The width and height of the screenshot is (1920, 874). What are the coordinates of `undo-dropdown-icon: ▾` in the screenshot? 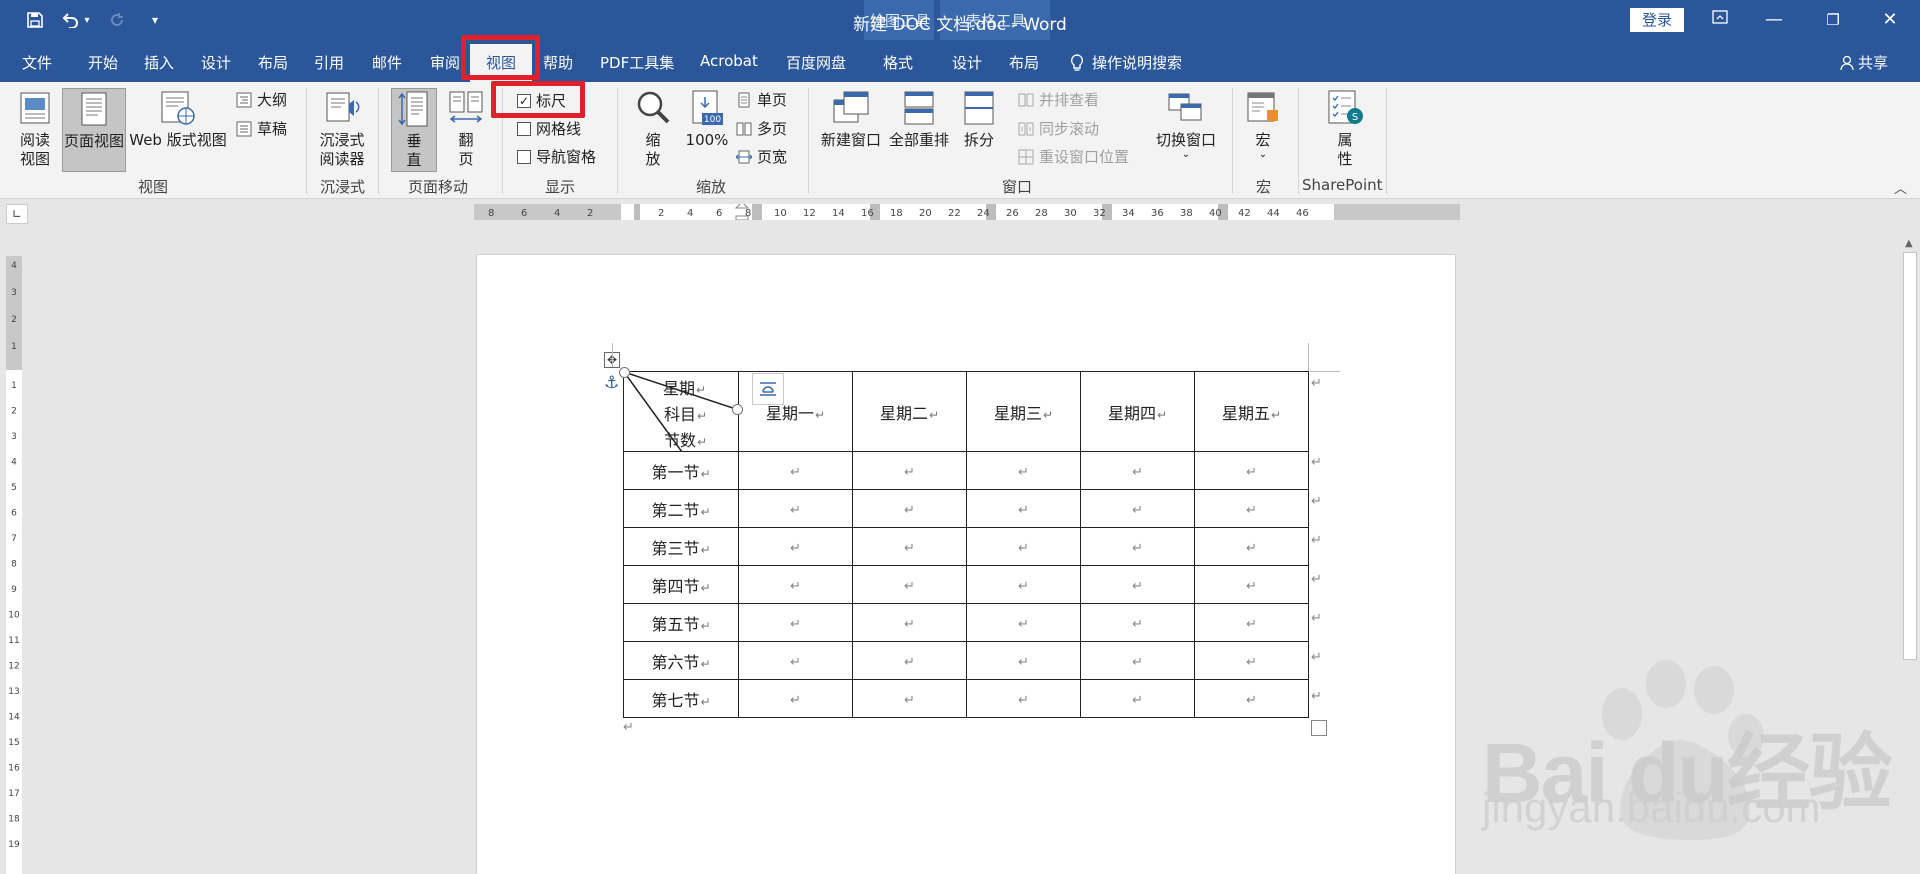 It's located at (87, 20).